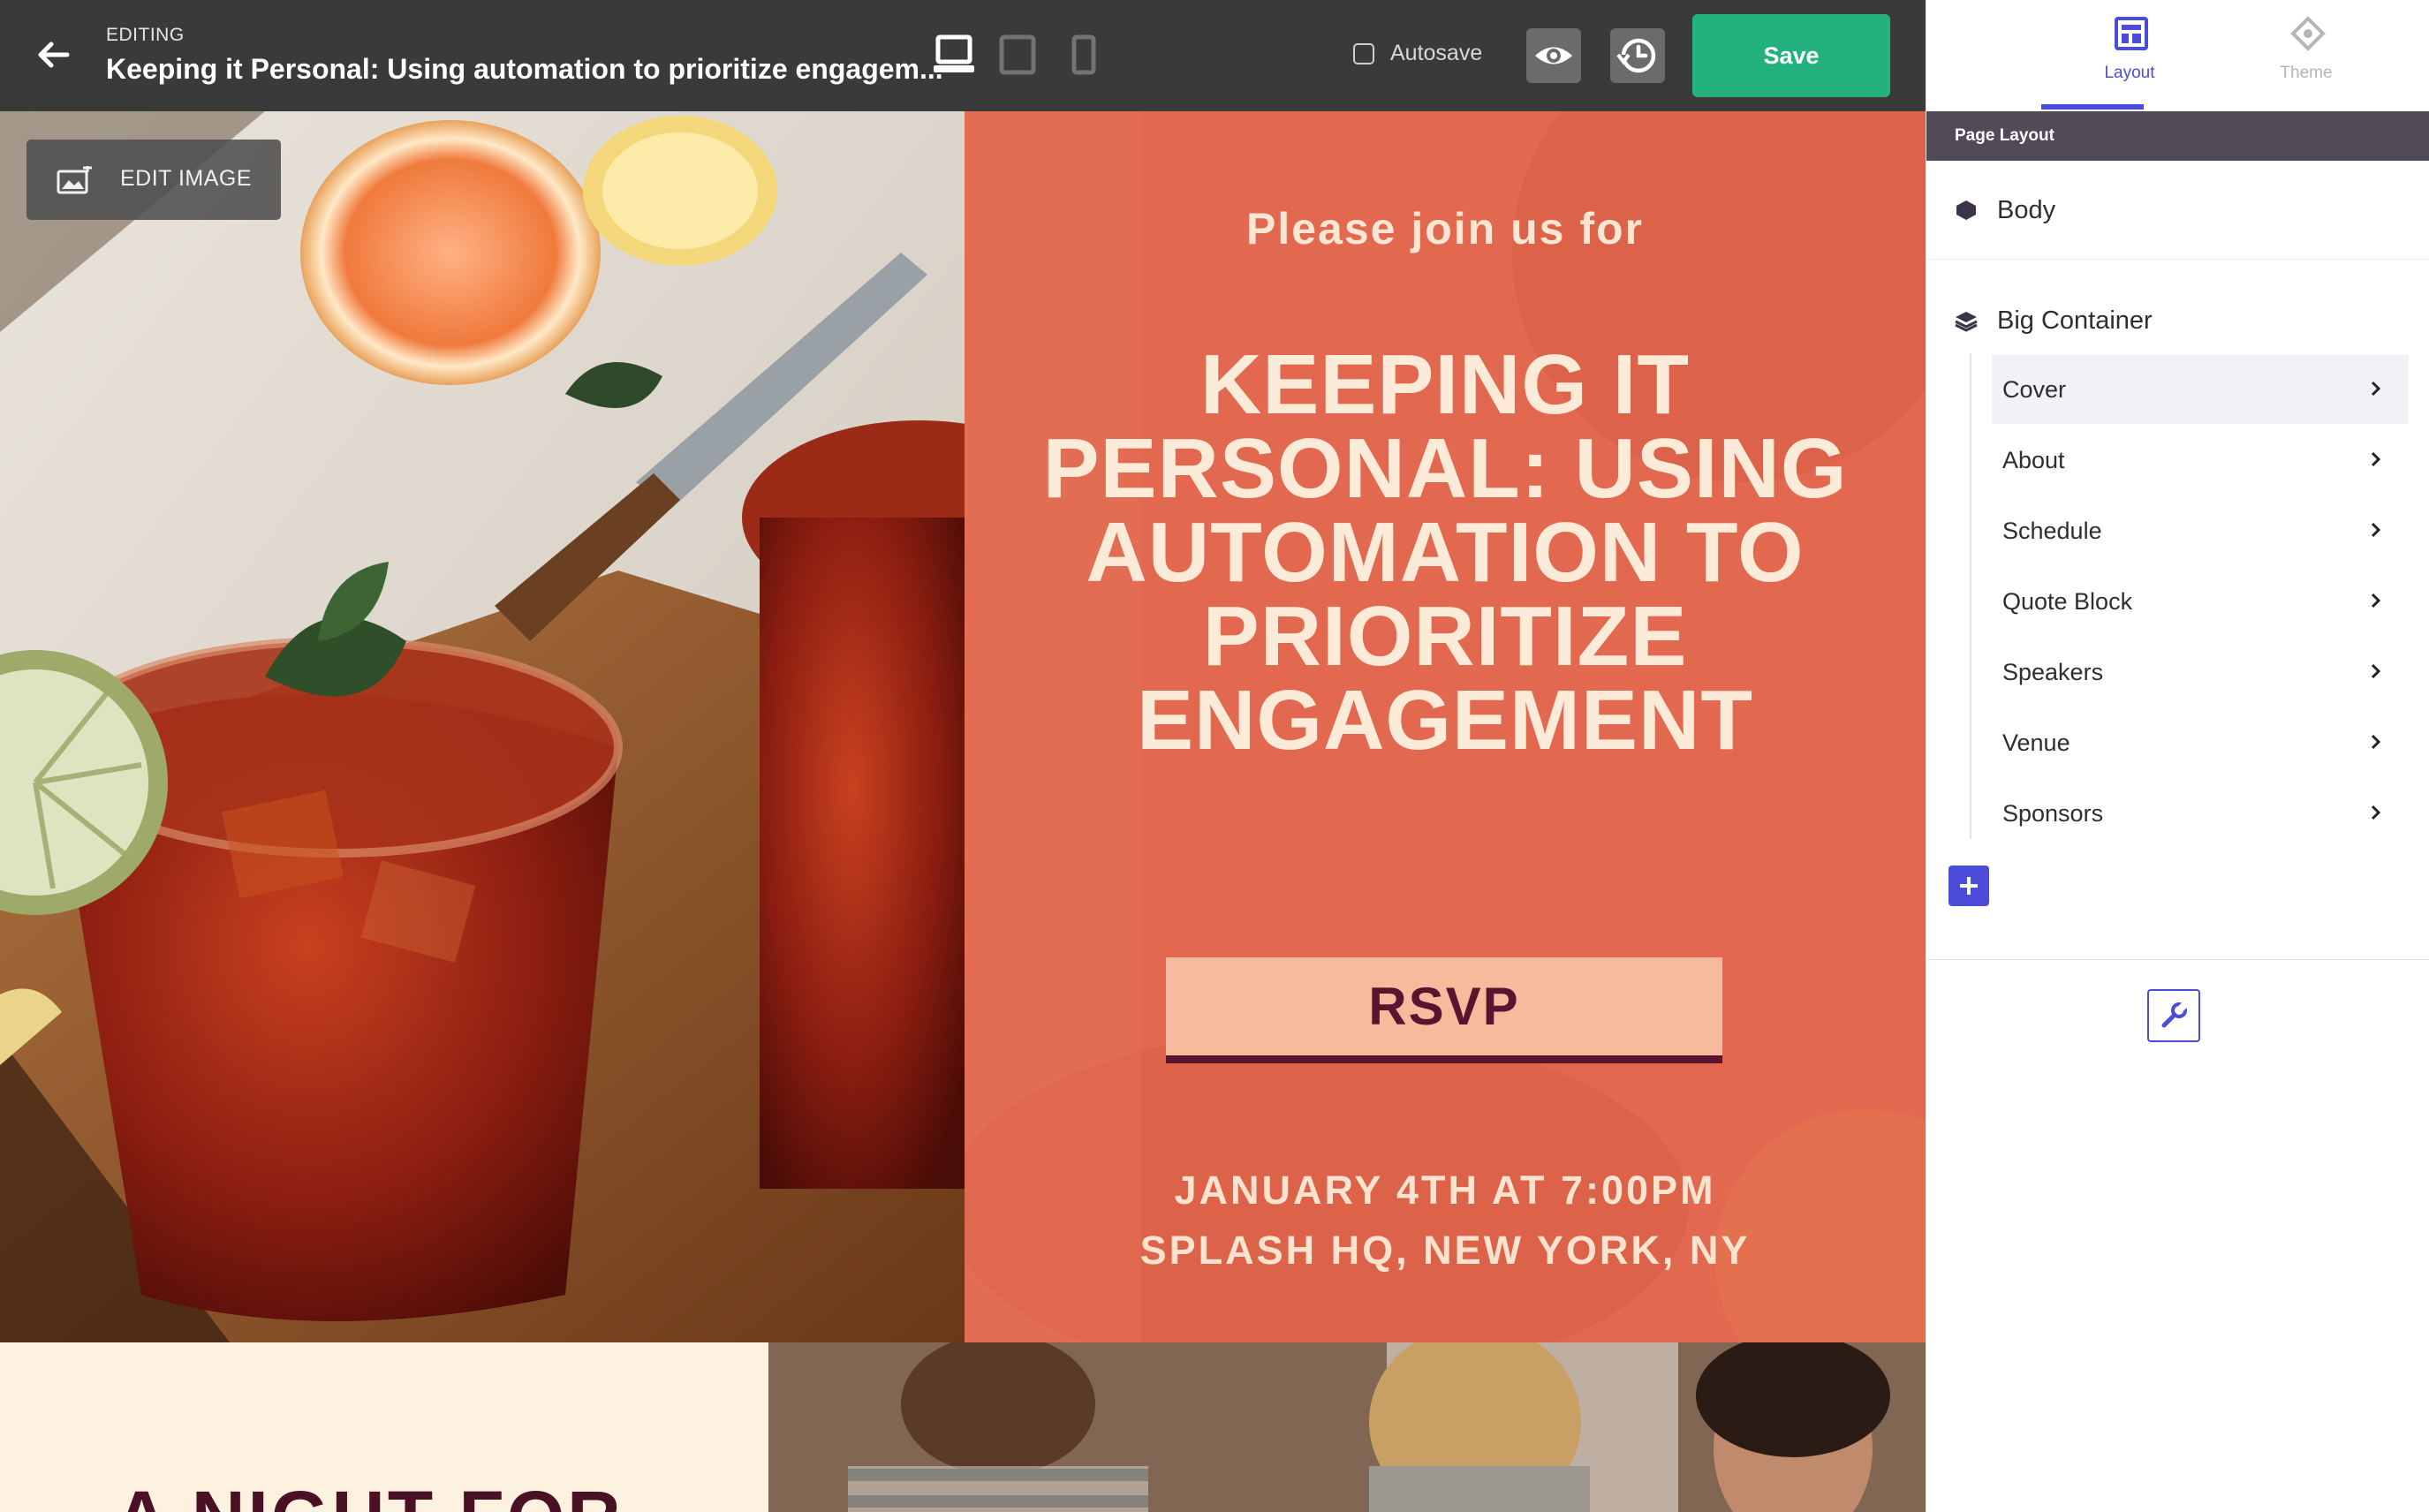  Describe the element at coordinates (2177, 210) in the screenshot. I see `layout-node-body: Body` at that location.